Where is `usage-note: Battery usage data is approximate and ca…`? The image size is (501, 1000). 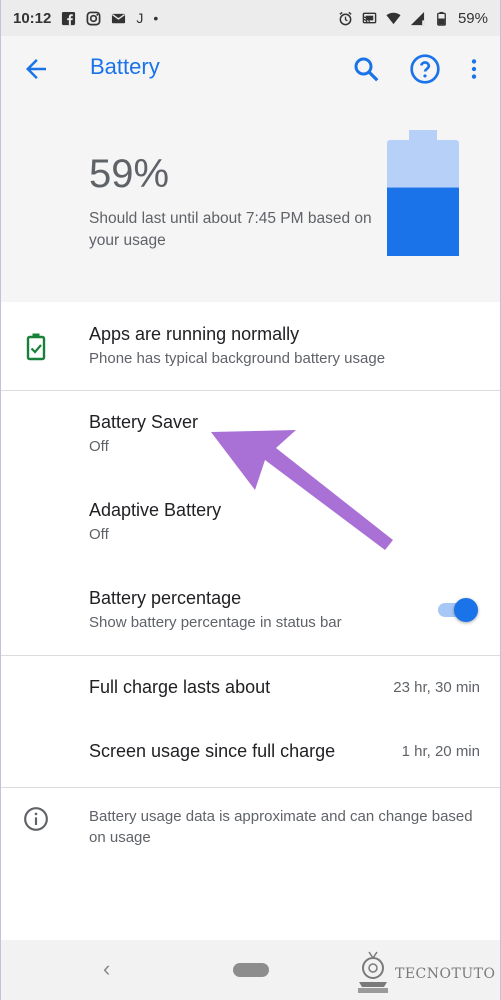
usage-note: Battery usage data is approximate and ca… is located at coordinates (250, 828).